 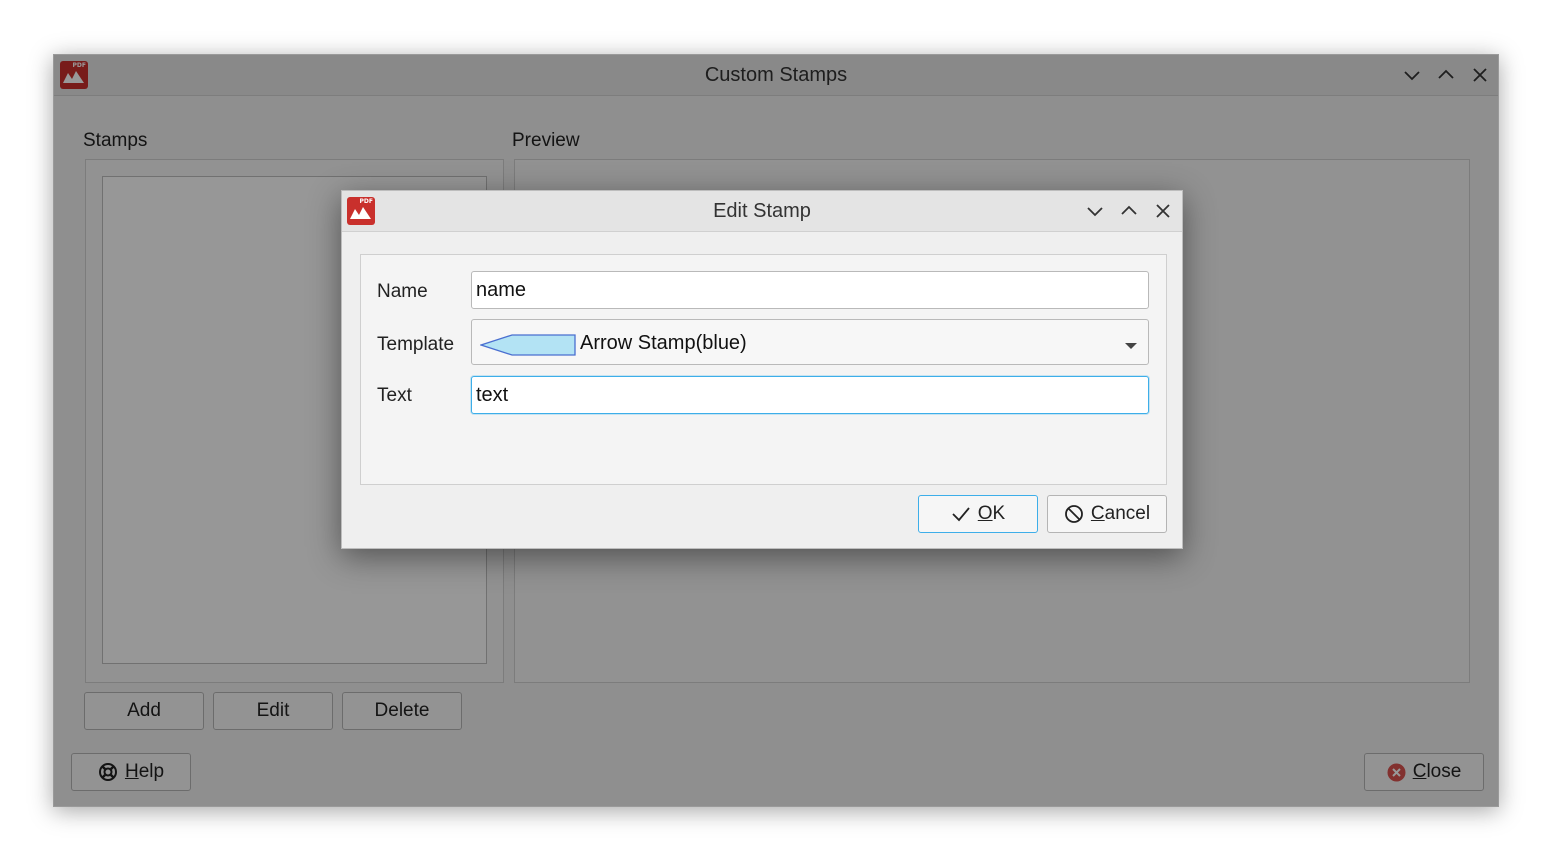 What do you see at coordinates (394, 395) in the screenshot?
I see `text-label: Text` at bounding box center [394, 395].